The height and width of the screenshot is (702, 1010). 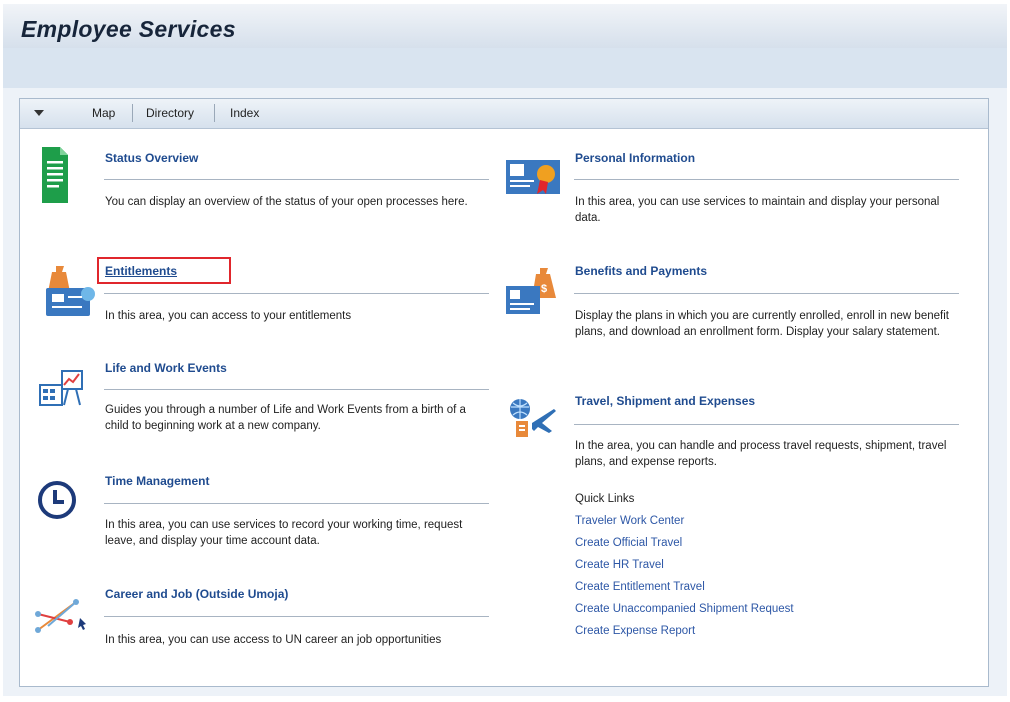 I want to click on career-network-icon, so click(x=61, y=619).